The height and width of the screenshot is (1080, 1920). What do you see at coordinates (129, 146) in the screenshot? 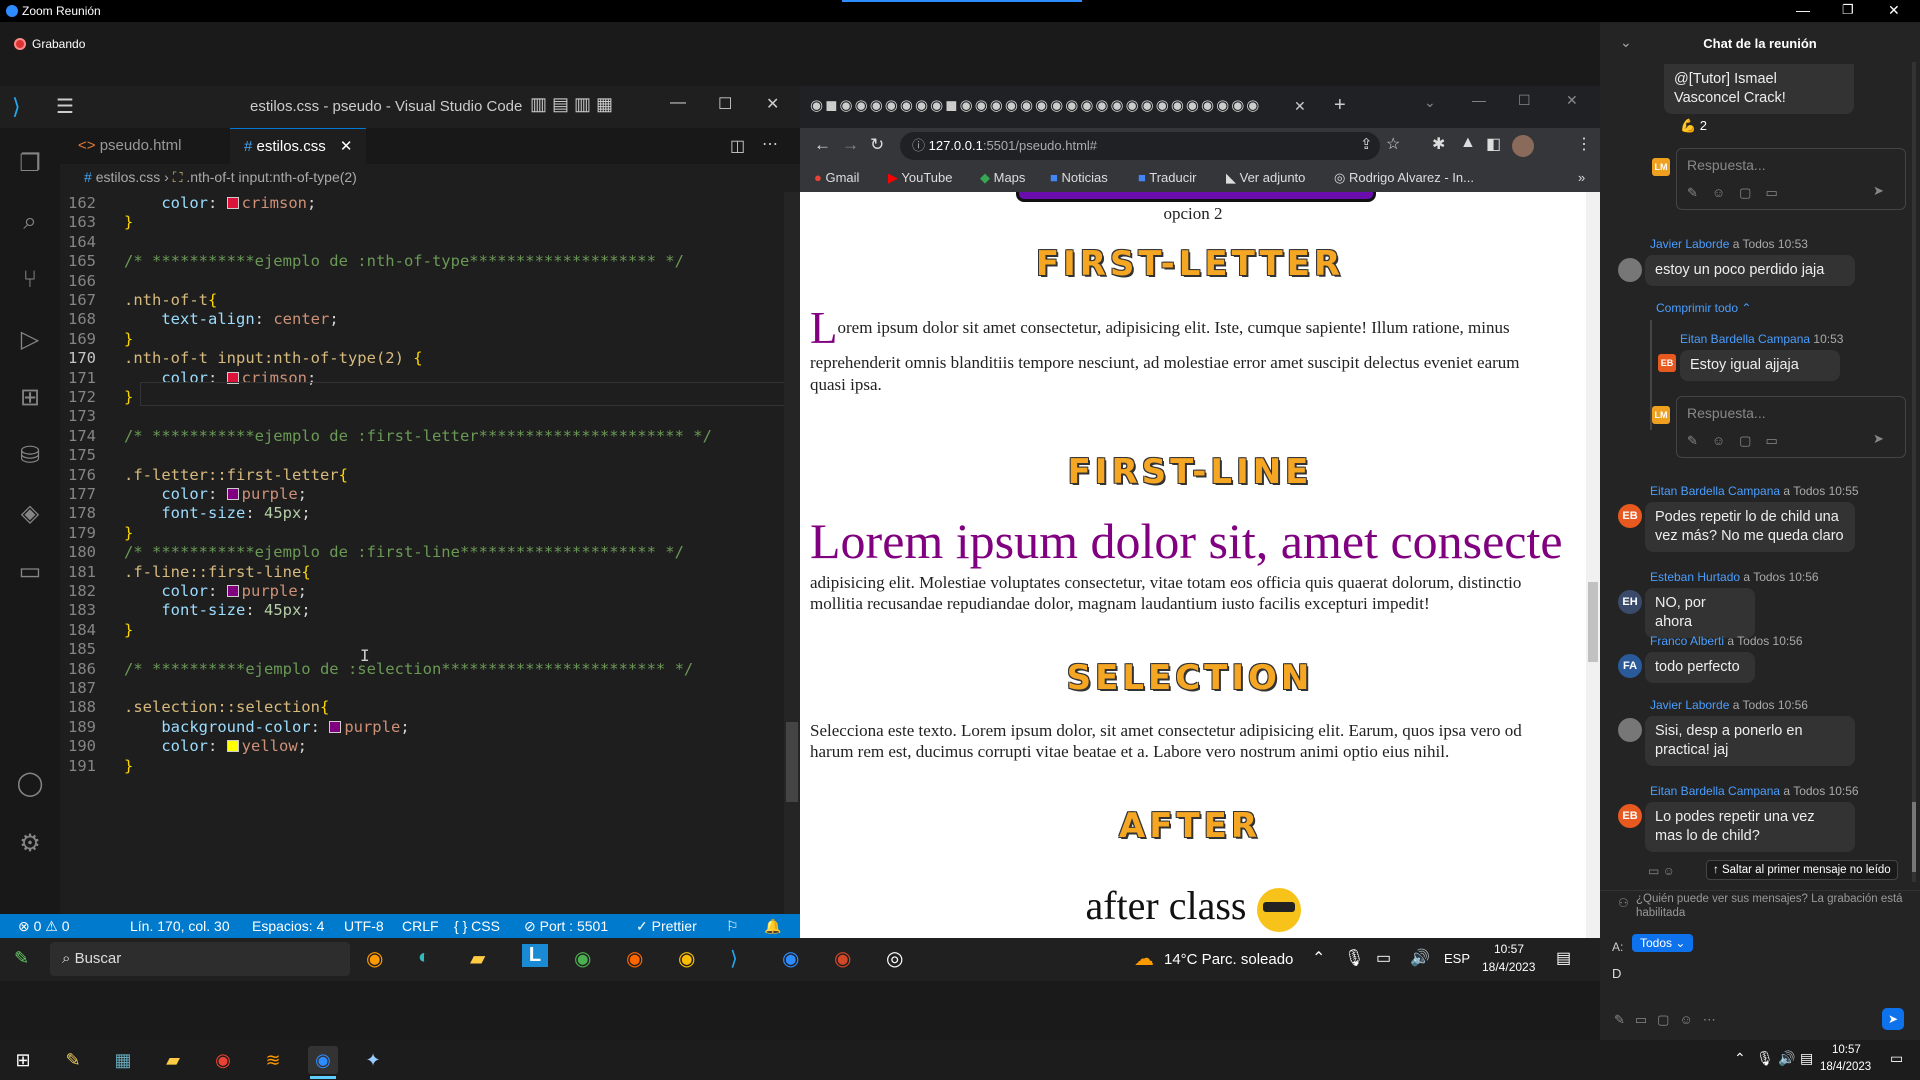
I see `tab-pseudo-html: <> pseudo.html` at bounding box center [129, 146].